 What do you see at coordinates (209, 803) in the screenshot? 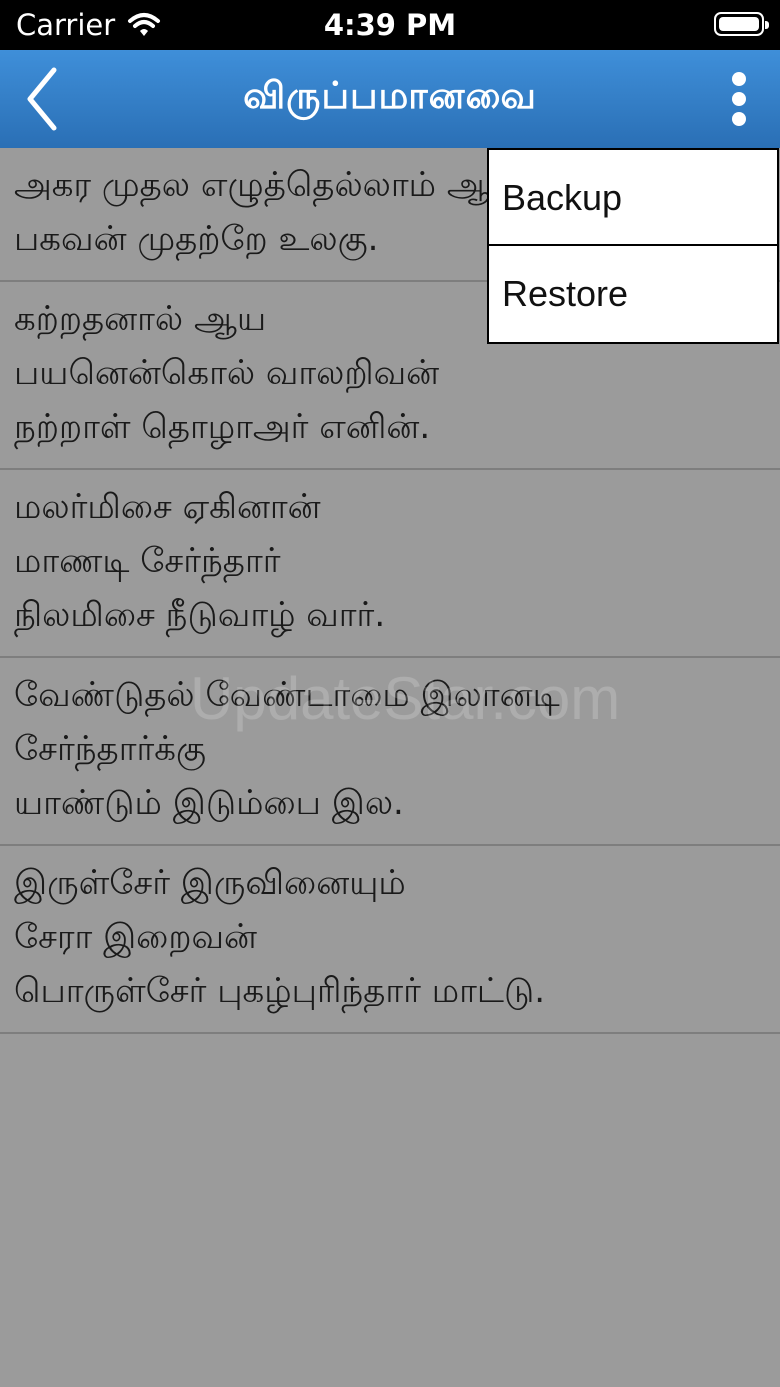
I see `verse-line: யாண்டும் இடும்பை இல.` at bounding box center [209, 803].